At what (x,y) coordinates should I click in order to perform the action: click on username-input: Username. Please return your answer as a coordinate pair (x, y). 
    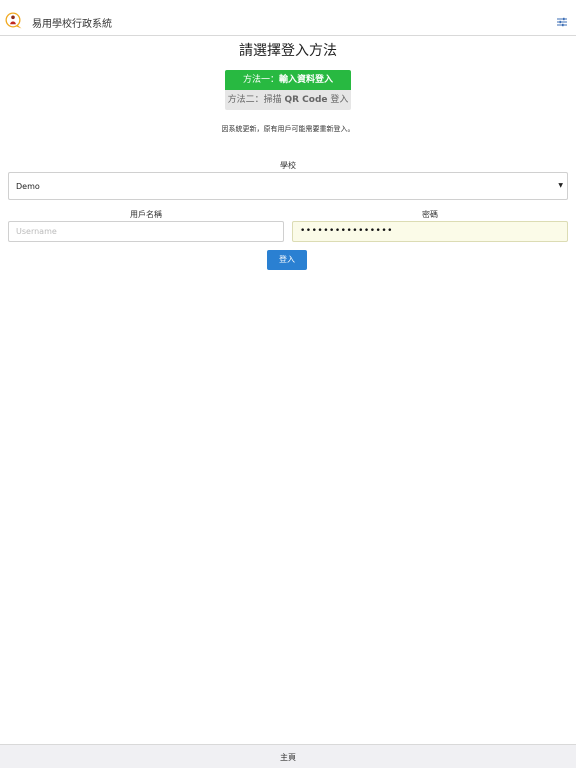
    Looking at the image, I should click on (146, 231).